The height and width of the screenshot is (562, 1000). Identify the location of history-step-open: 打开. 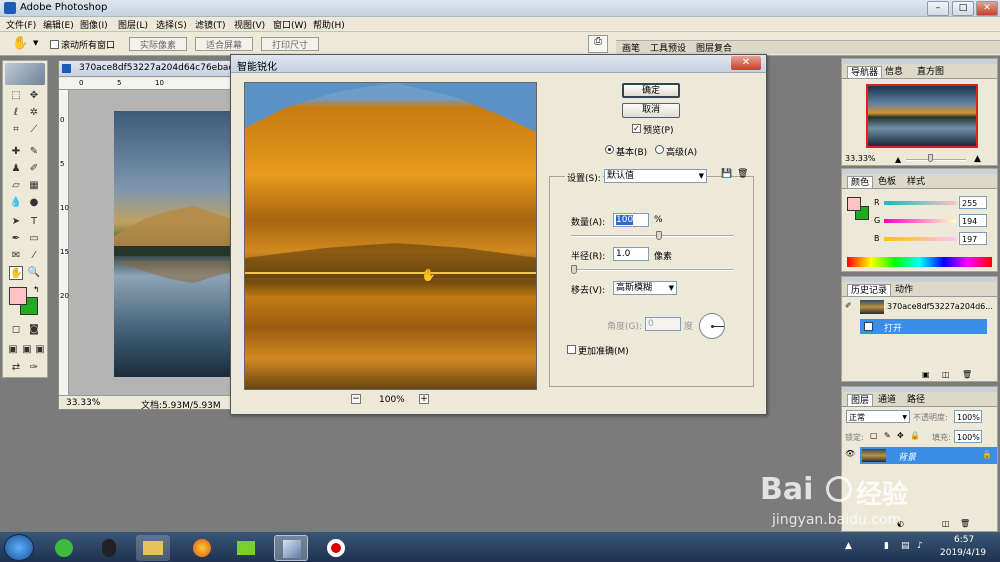
(923, 326).